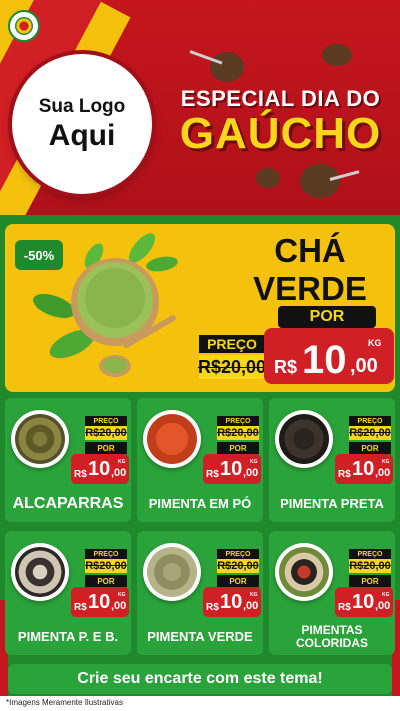 This screenshot has height=711, width=400. What do you see at coordinates (310, 250) in the screenshot?
I see `featured-name-line1: CHÁ` at bounding box center [310, 250].